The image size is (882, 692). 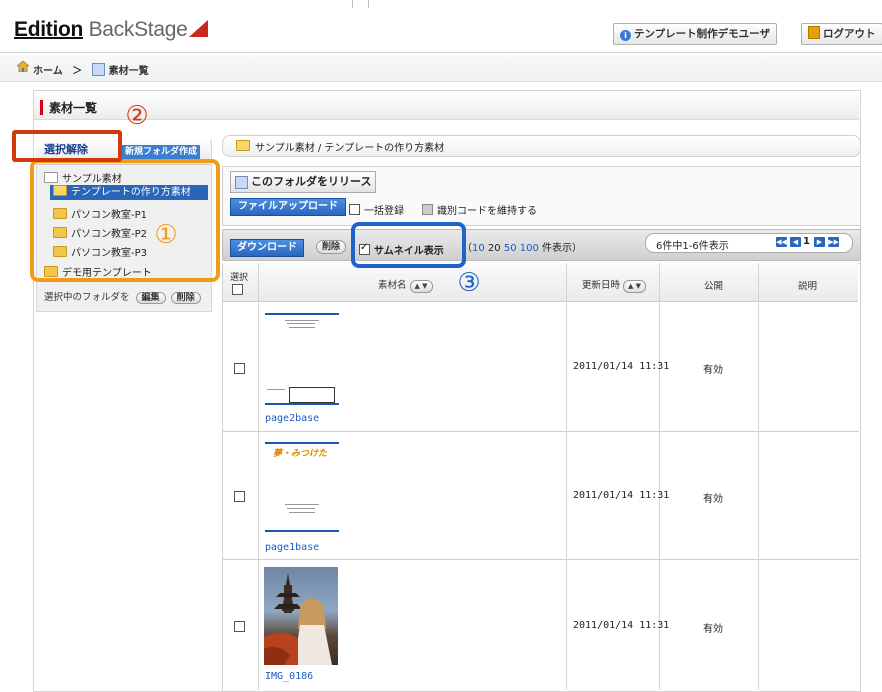 What do you see at coordinates (298, 619) in the screenshot?
I see `photo-icon` at bounding box center [298, 619].